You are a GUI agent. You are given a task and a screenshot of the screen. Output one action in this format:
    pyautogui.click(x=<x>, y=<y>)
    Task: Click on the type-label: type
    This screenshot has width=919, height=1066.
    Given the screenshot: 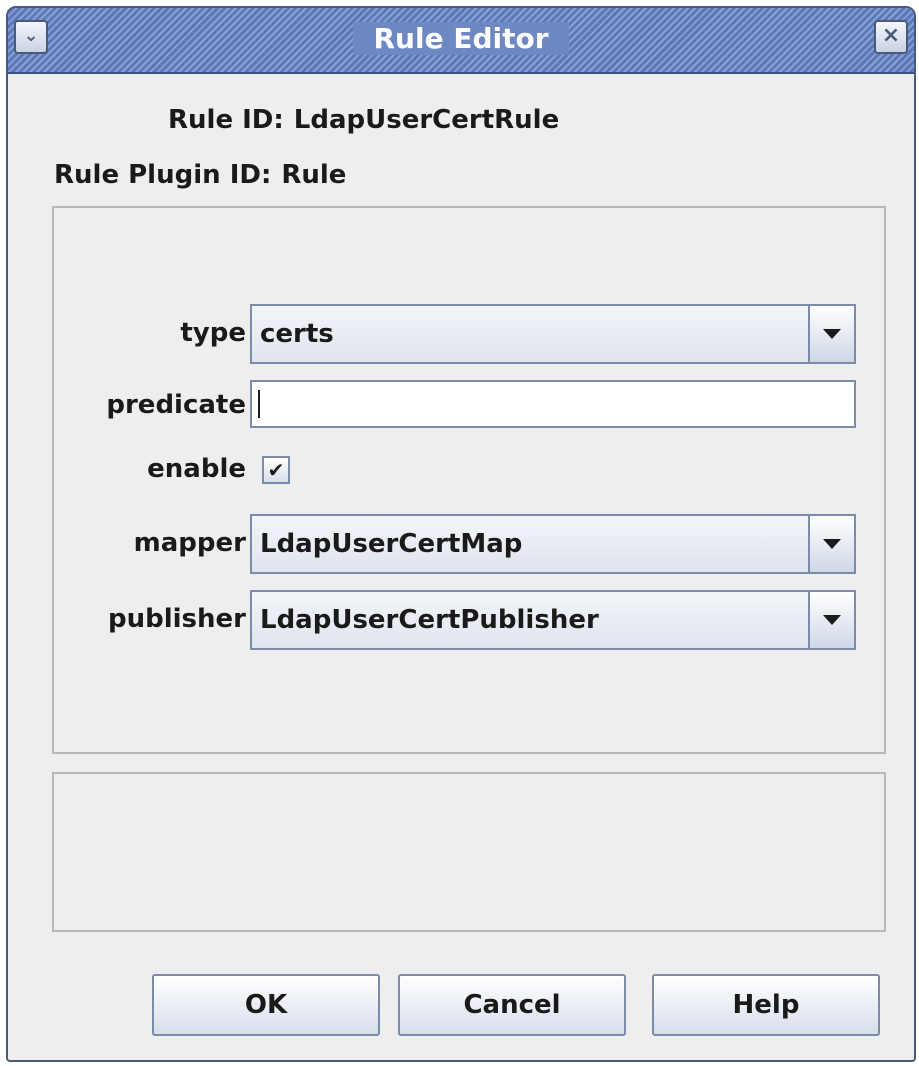 What is the action you would take?
    pyautogui.click(x=213, y=333)
    